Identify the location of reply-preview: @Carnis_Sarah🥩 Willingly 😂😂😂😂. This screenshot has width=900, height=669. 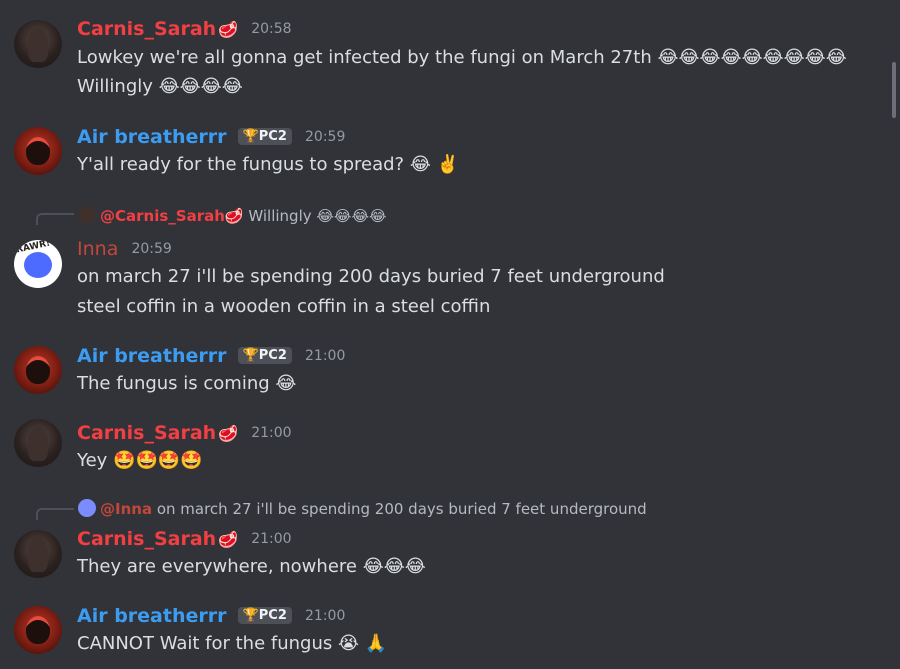
(232, 215).